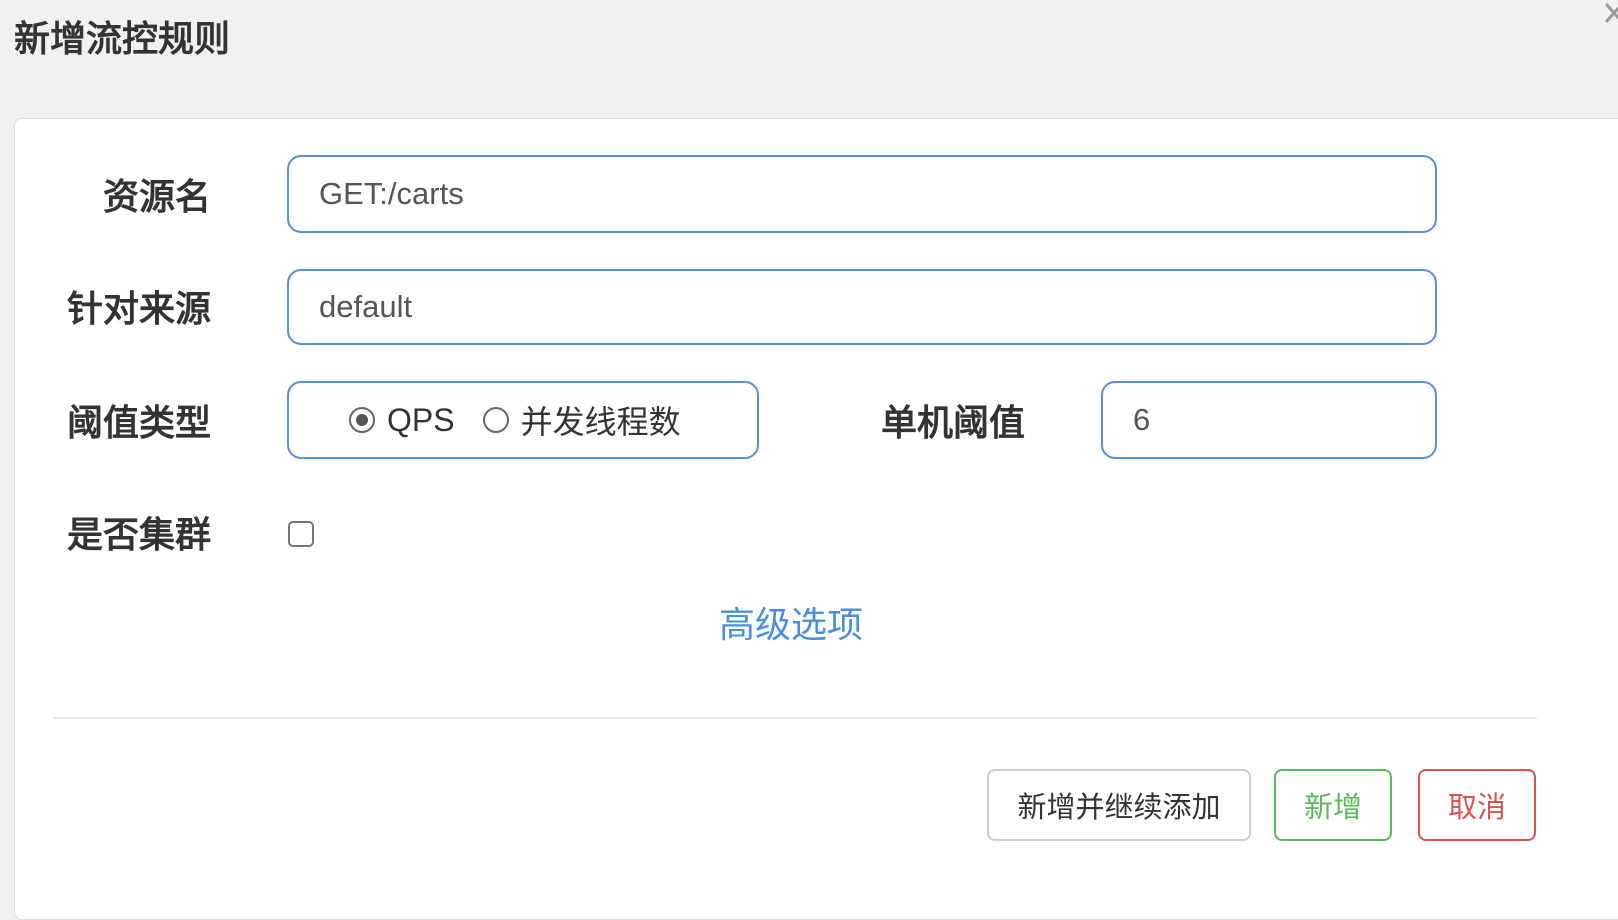 Image resolution: width=1618 pixels, height=920 pixels. I want to click on threshold-type-label: 阈值类型, so click(139, 423).